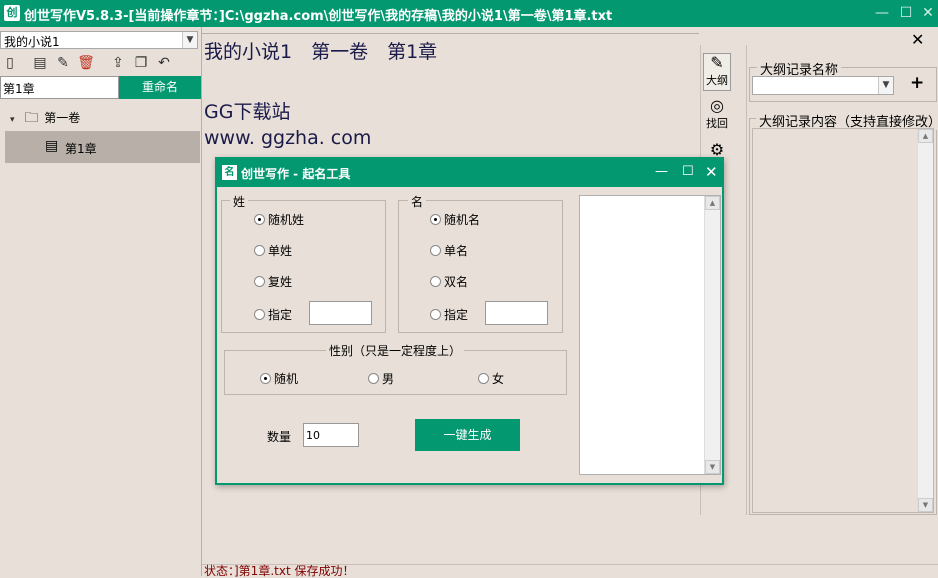  I want to click on editor-line: GG下载站, so click(247, 112).